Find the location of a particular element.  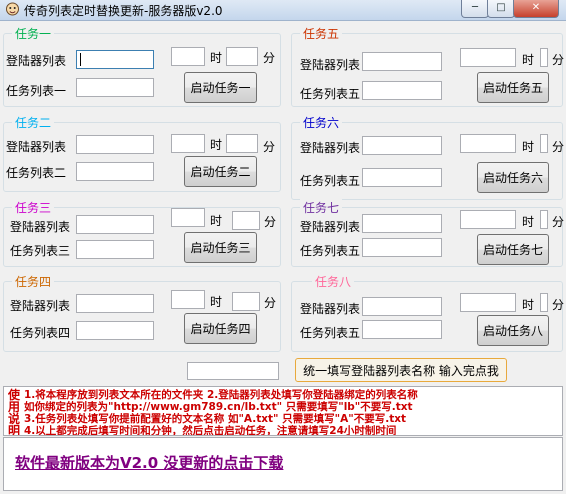

task-7-server-list-input is located at coordinates (402, 223).